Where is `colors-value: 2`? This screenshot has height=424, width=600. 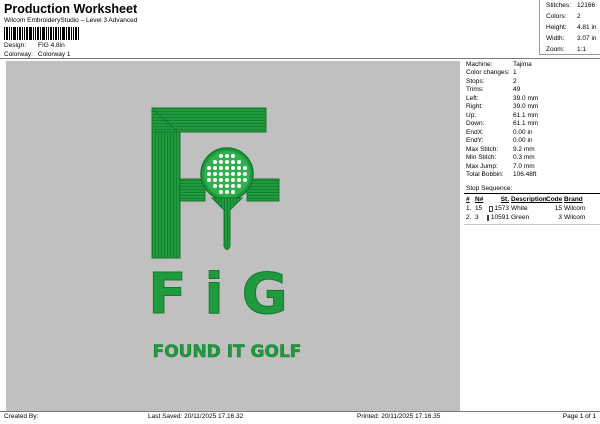 colors-value: 2 is located at coordinates (579, 16).